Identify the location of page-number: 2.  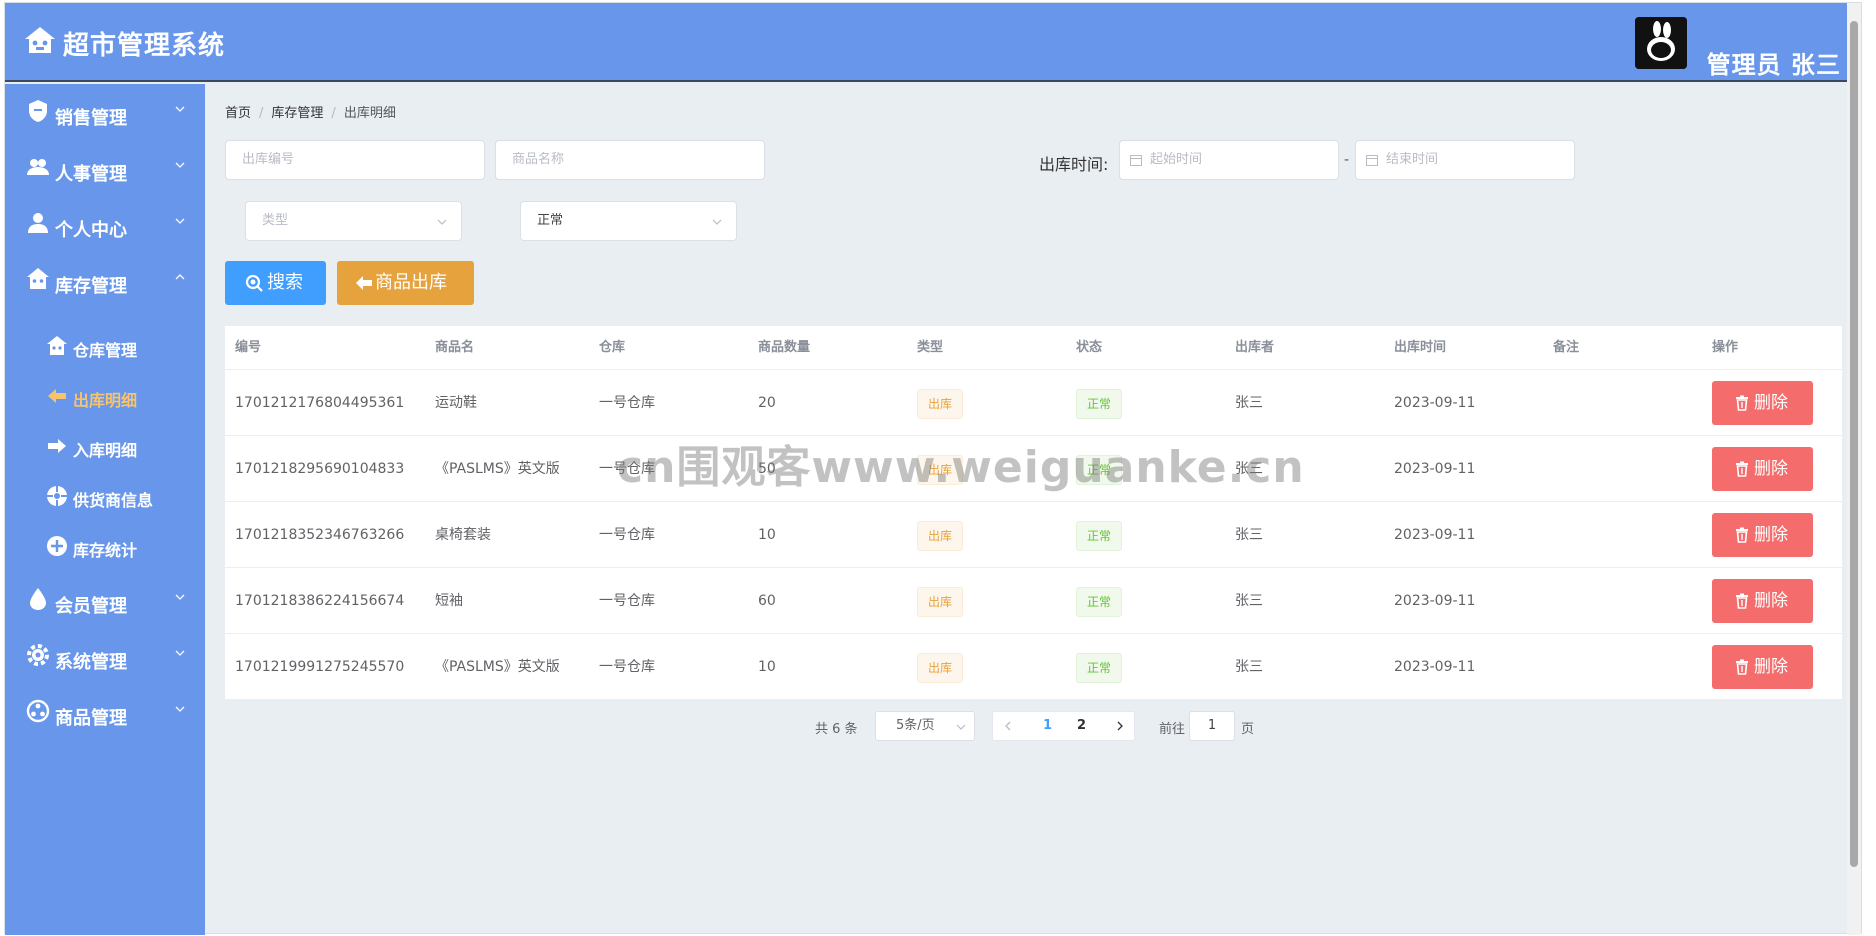
(1081, 725).